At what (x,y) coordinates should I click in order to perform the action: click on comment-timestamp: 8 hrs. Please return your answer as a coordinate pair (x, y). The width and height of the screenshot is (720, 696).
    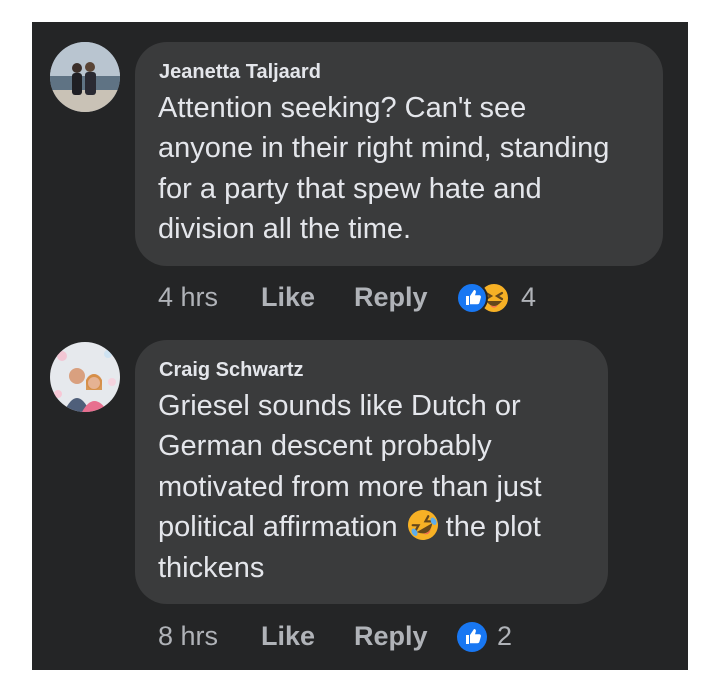
    Looking at the image, I should click on (188, 636).